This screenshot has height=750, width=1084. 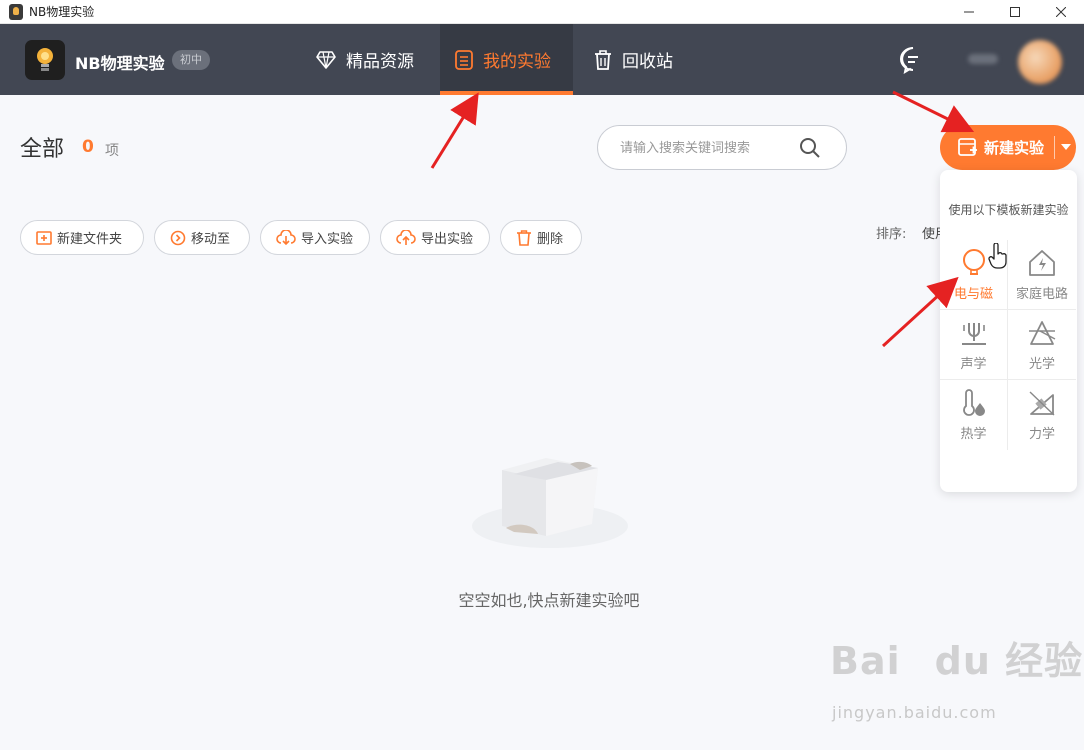 What do you see at coordinates (973, 294) in the screenshot?
I see `template-label: 电与磁` at bounding box center [973, 294].